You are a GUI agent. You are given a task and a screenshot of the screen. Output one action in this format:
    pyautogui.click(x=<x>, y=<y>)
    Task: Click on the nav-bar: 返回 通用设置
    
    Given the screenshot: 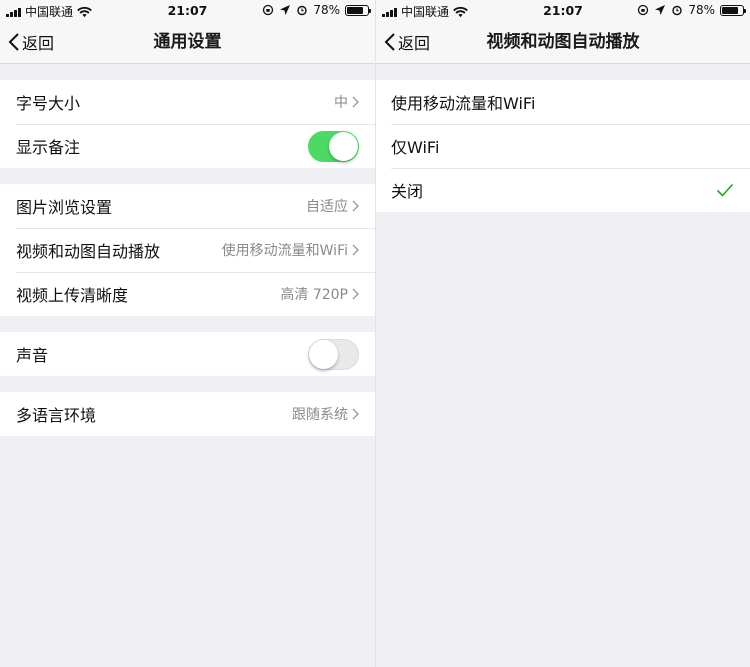 What is the action you would take?
    pyautogui.click(x=187, y=42)
    